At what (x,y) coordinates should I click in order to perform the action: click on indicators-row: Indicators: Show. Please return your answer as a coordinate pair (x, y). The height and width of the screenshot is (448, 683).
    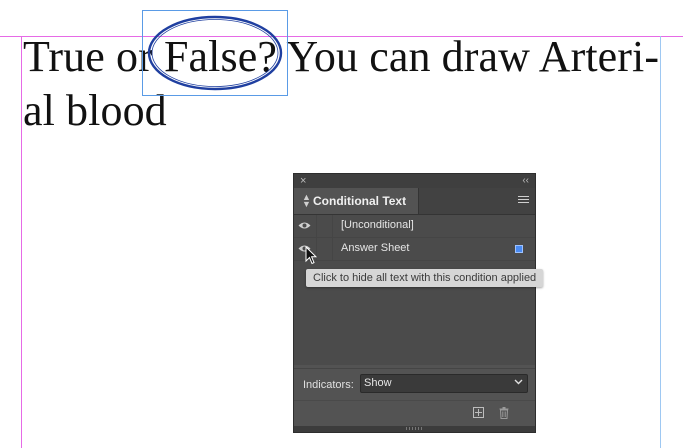
    Looking at the image, I should click on (414, 383).